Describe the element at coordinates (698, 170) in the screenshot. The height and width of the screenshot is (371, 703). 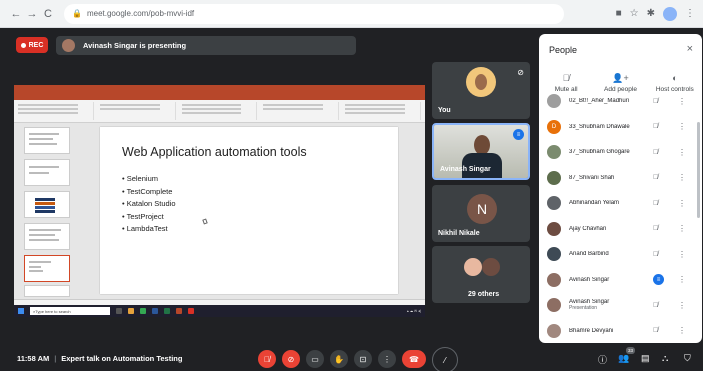
I see `panel-scrollbar` at that location.